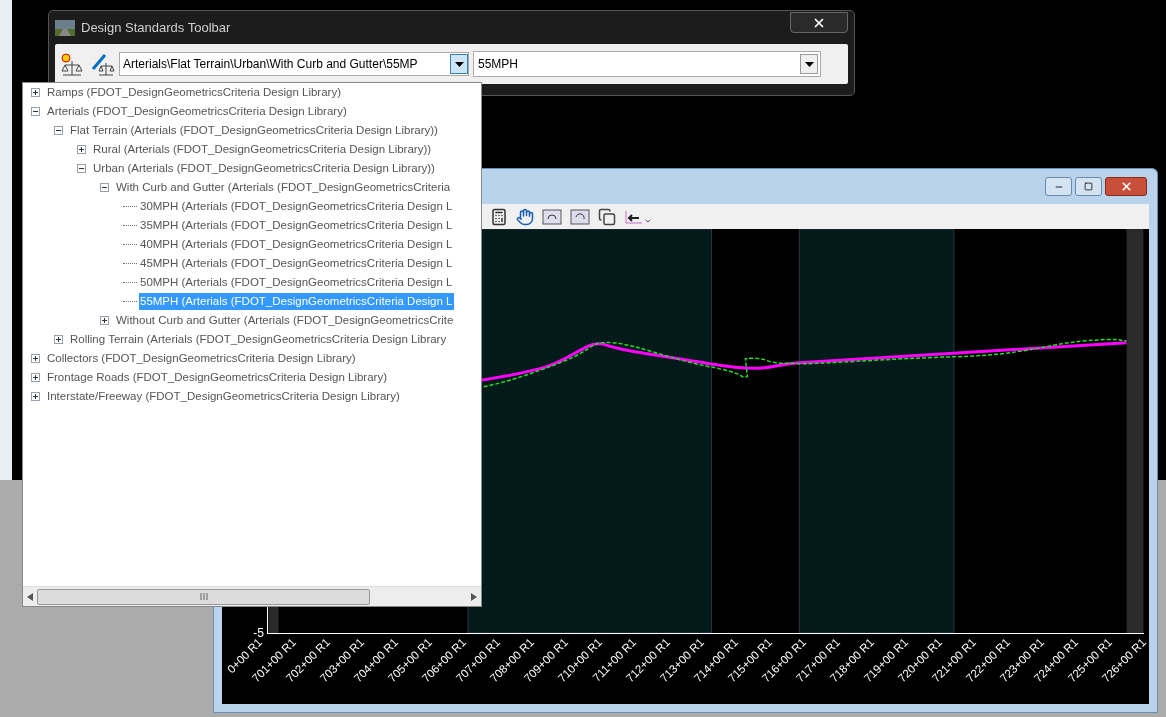  Describe the element at coordinates (283, 187) in the screenshot. I see `tree-item: With Curb and Gutter (Arterials (FDOT_DesignGeometricsCriteria` at that location.